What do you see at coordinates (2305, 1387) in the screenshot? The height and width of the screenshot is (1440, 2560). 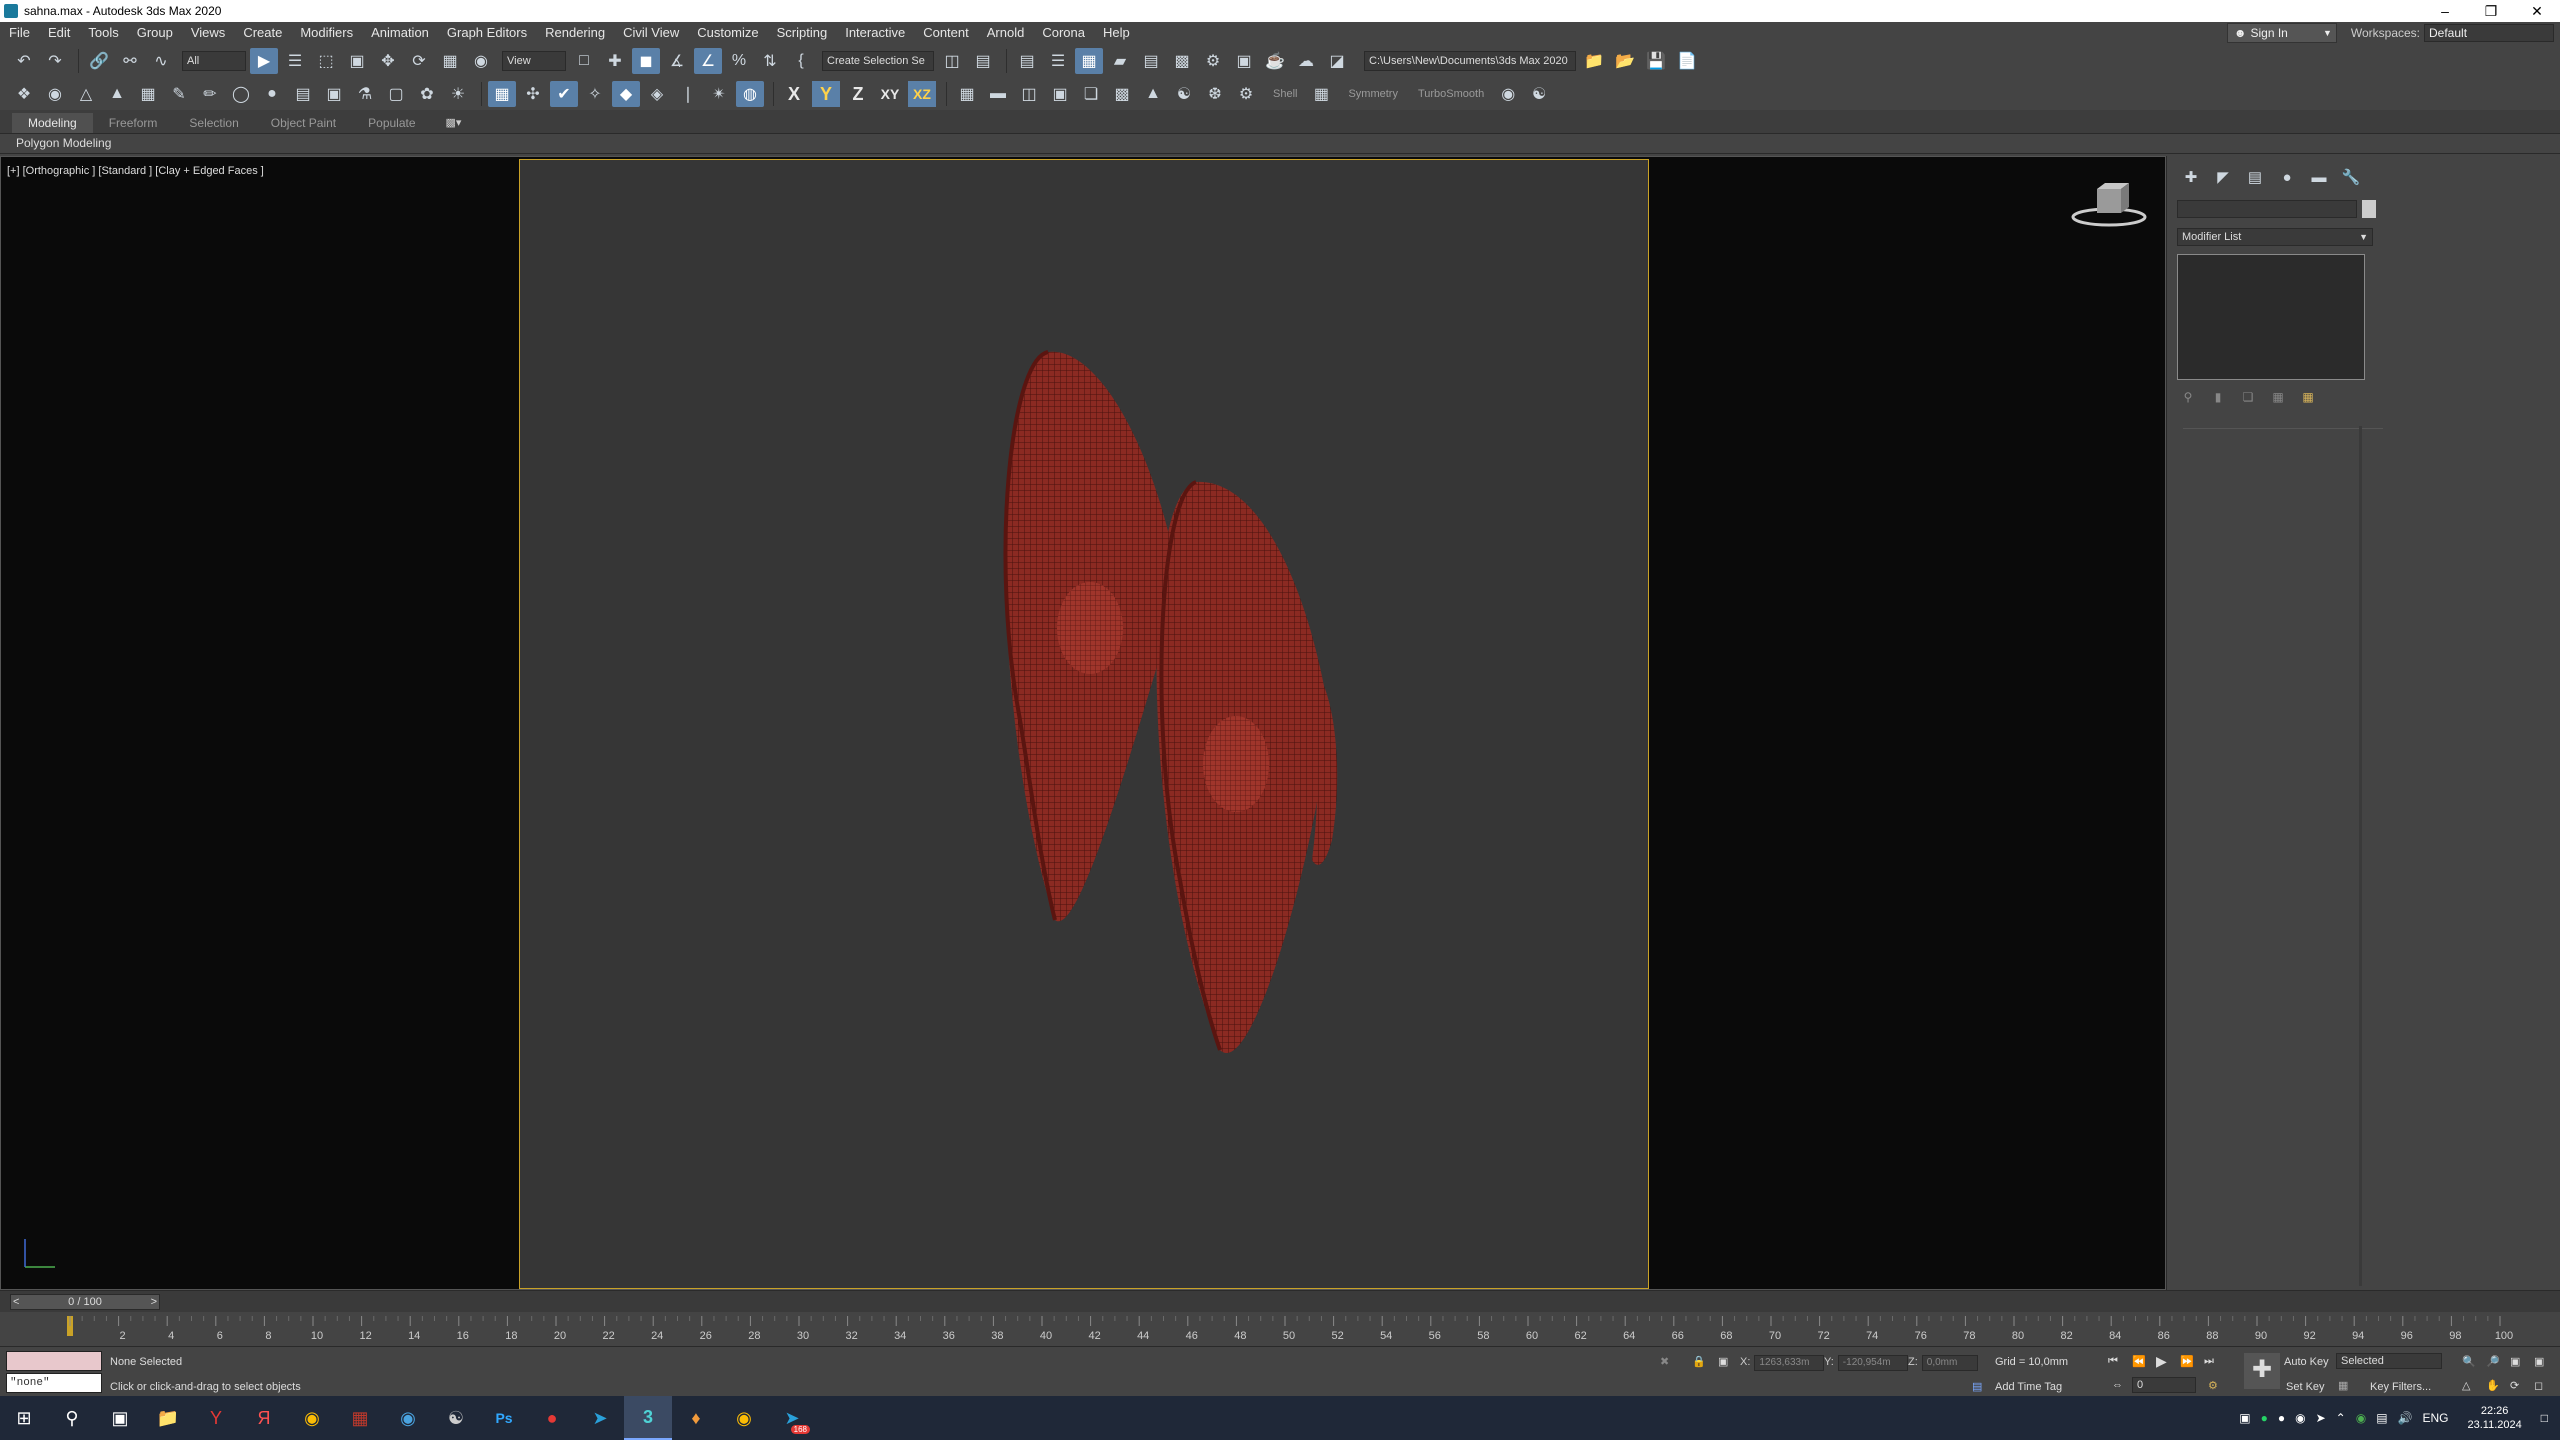 I see `set-key-button: Set Key` at bounding box center [2305, 1387].